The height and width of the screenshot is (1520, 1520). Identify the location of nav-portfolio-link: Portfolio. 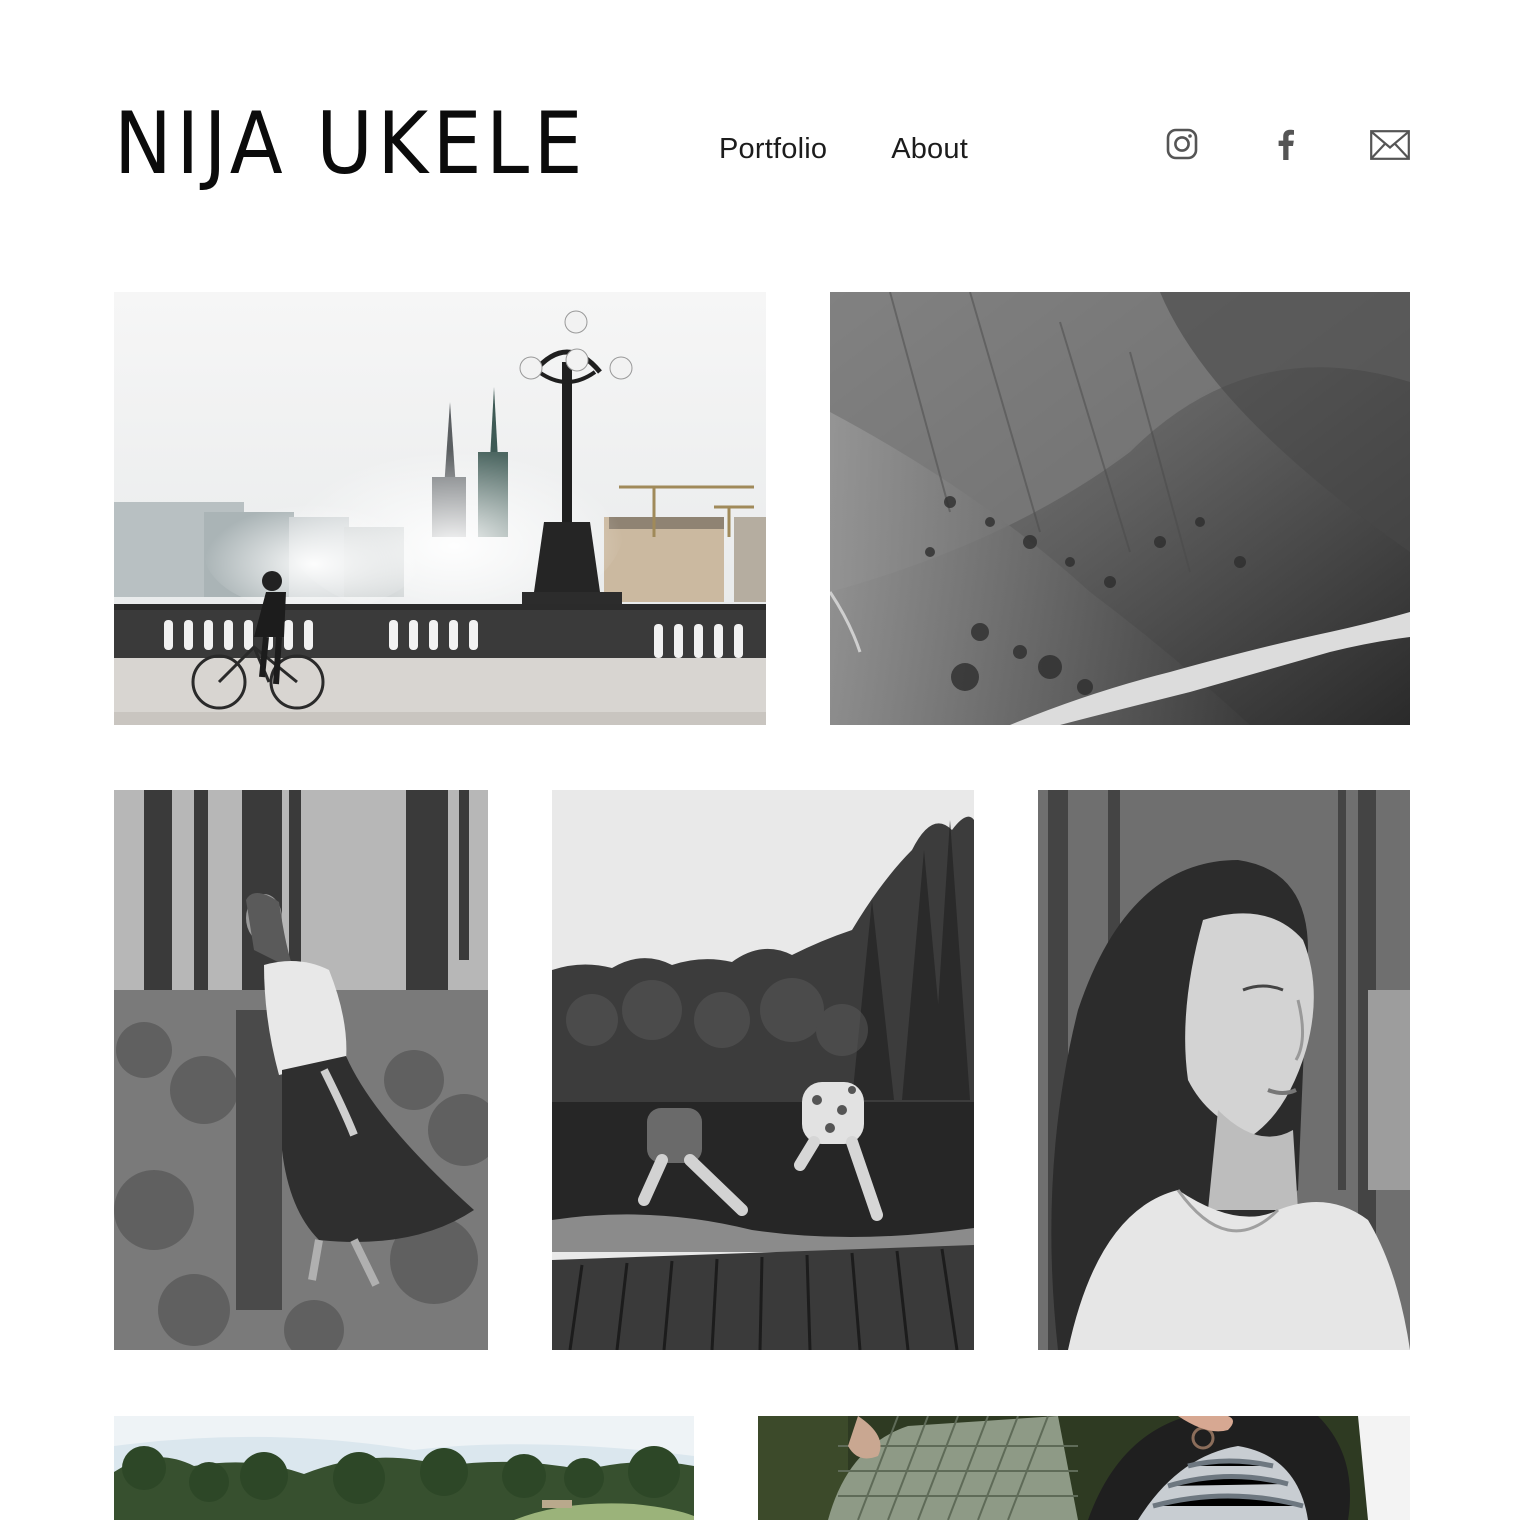
(773, 149).